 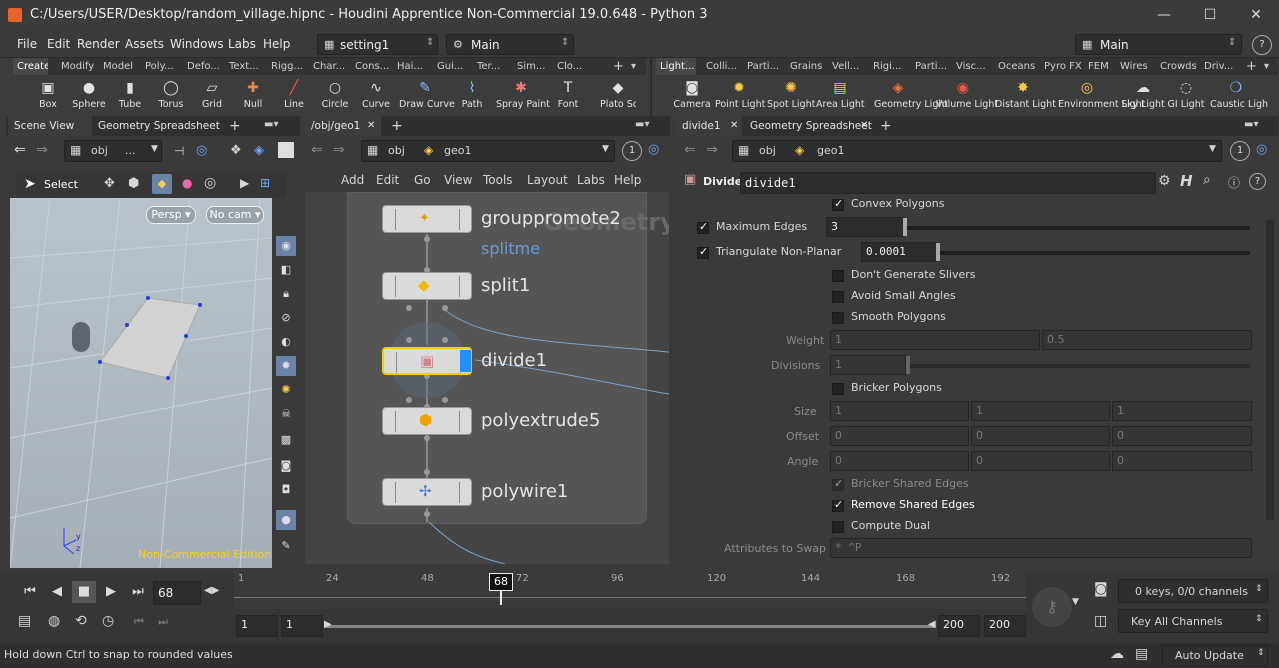 What do you see at coordinates (1210, 15) in the screenshot?
I see `maximize-button: ☐` at bounding box center [1210, 15].